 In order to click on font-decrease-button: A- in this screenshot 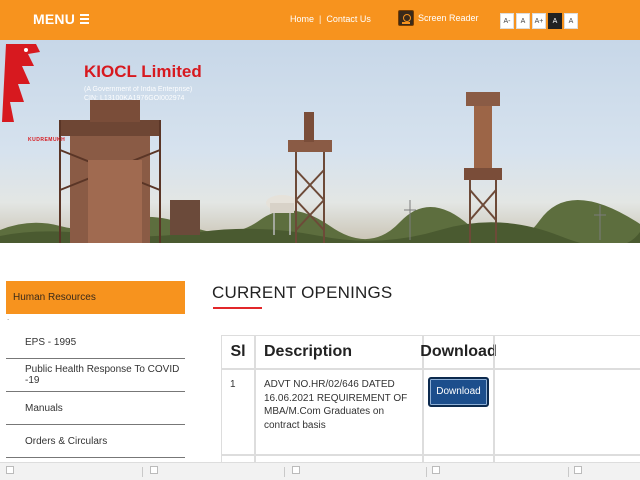, I will do `click(507, 21)`.